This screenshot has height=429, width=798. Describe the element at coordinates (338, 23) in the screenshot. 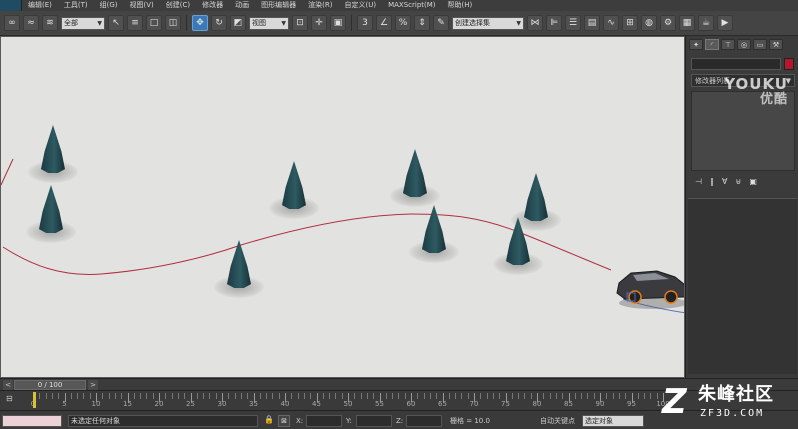

I see `keyboard-shortcut-icon: ▣` at that location.